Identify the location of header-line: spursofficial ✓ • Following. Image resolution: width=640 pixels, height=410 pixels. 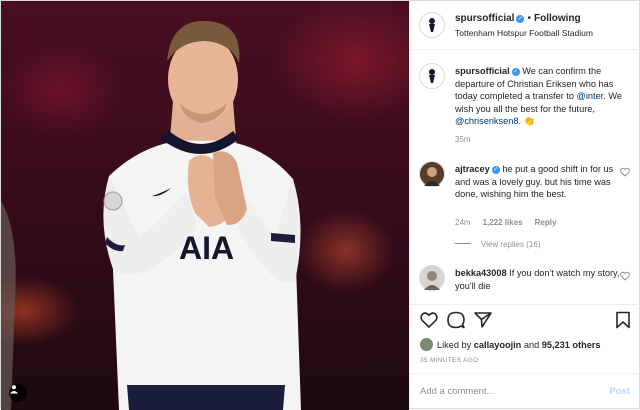
(518, 18).